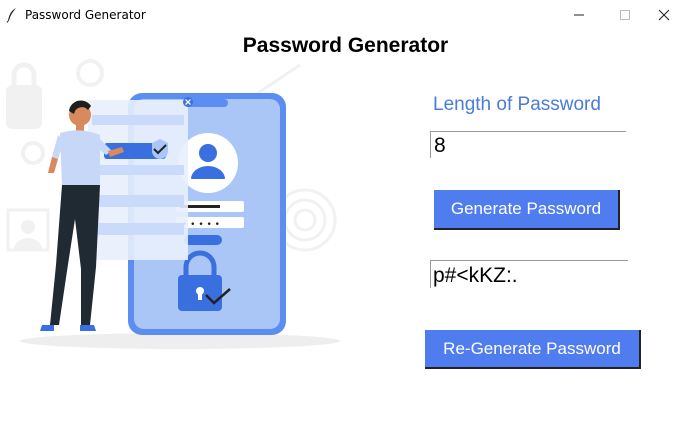 The image size is (687, 427). What do you see at coordinates (533, 349) in the screenshot?
I see `regenerate-password-button: Re-Generate Password` at bounding box center [533, 349].